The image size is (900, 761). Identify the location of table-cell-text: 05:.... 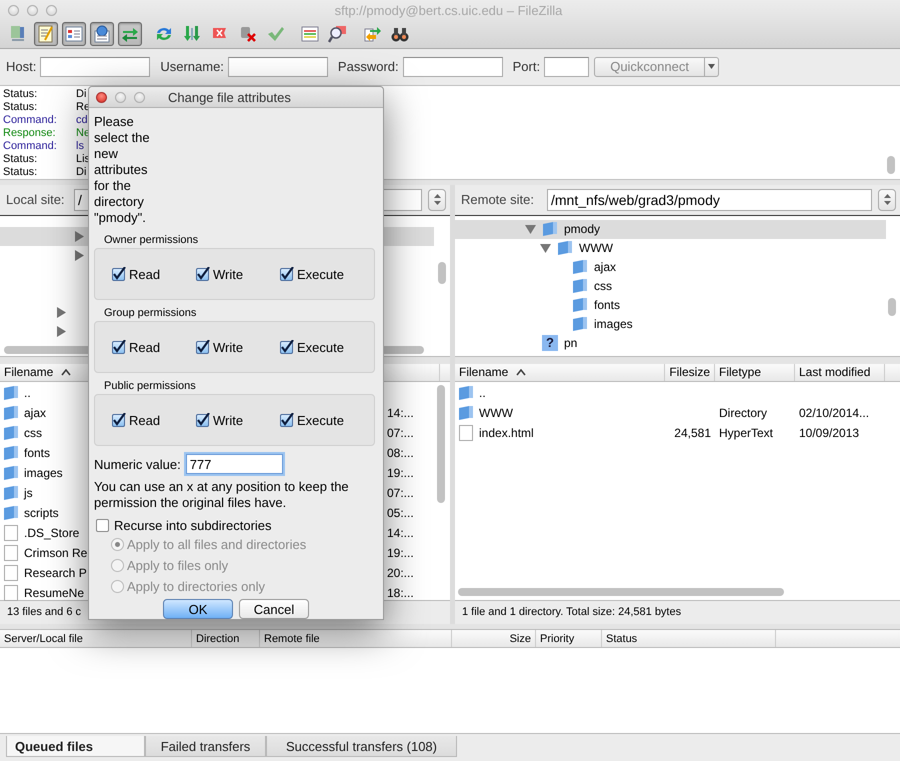
(401, 513).